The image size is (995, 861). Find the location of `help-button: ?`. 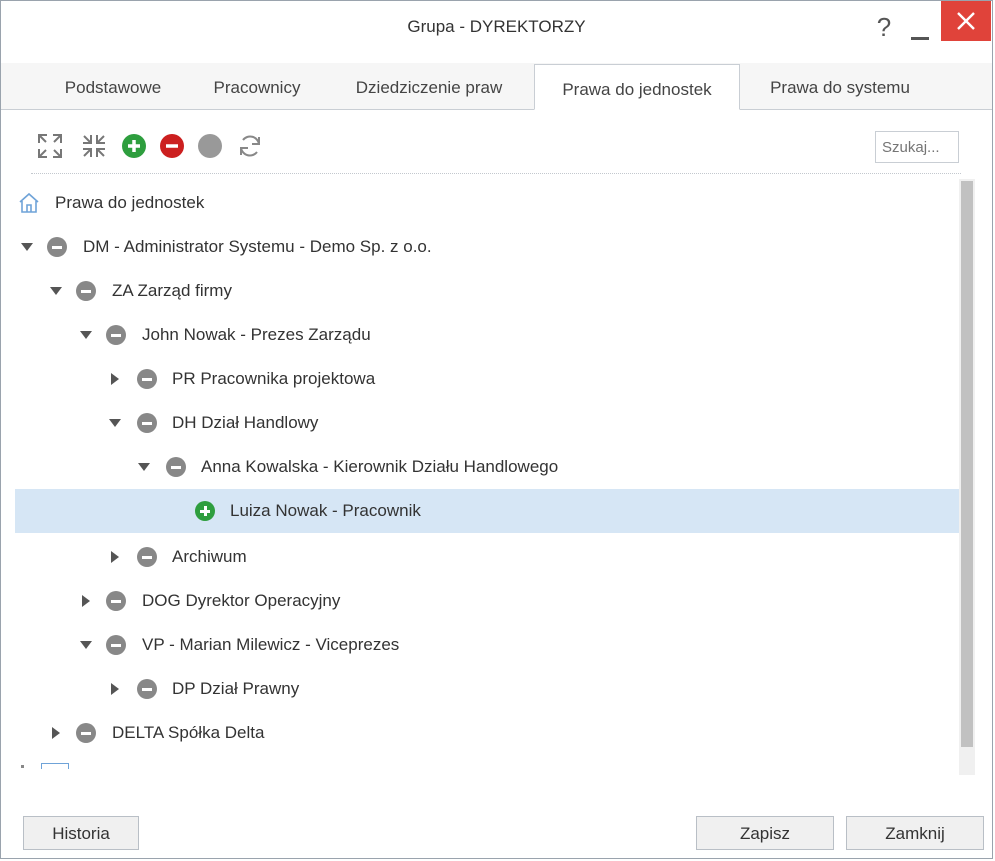

help-button: ? is located at coordinates (884, 27).